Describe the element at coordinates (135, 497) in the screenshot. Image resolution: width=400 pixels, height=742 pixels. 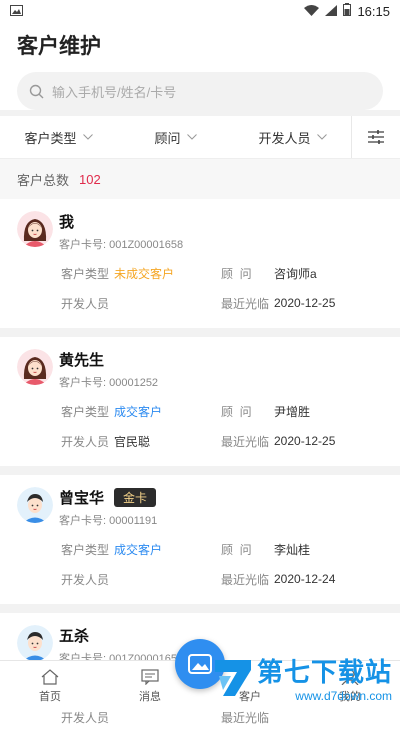
I see `member-badge: 金卡` at that location.